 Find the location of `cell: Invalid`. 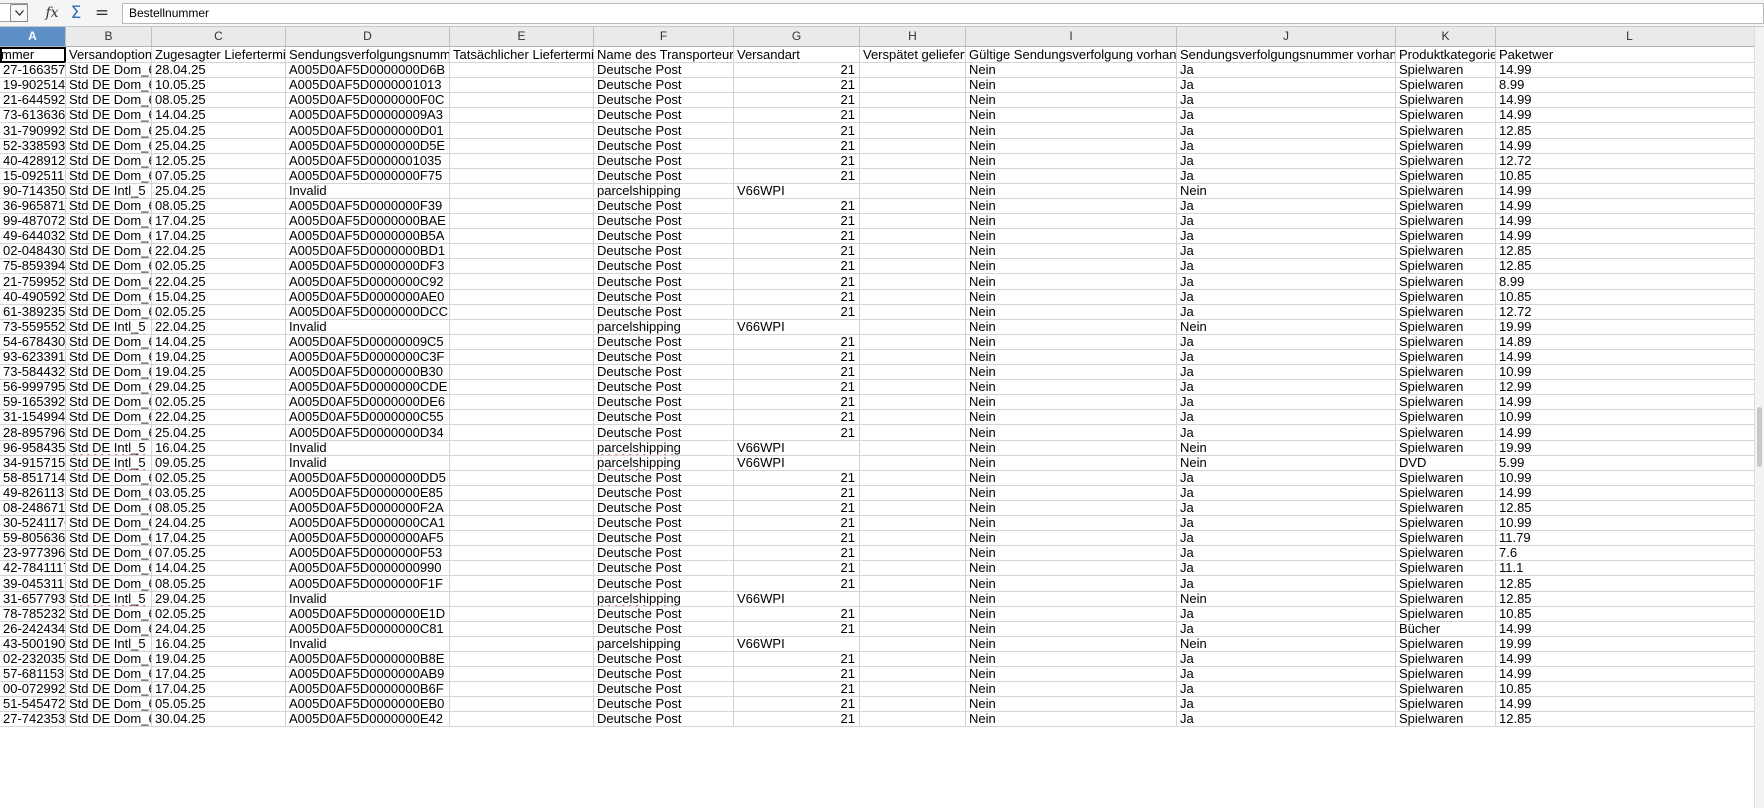

cell: Invalid is located at coordinates (368, 598).